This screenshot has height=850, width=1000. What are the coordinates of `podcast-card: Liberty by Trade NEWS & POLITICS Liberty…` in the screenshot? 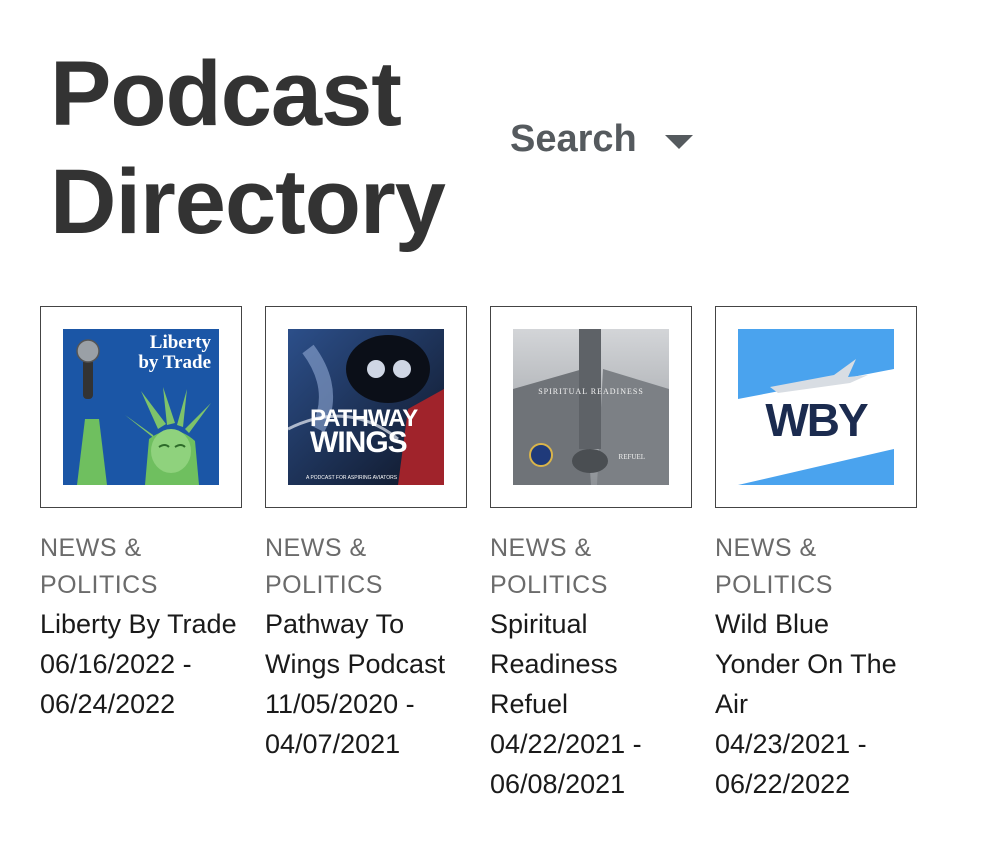 It's located at (141, 555).